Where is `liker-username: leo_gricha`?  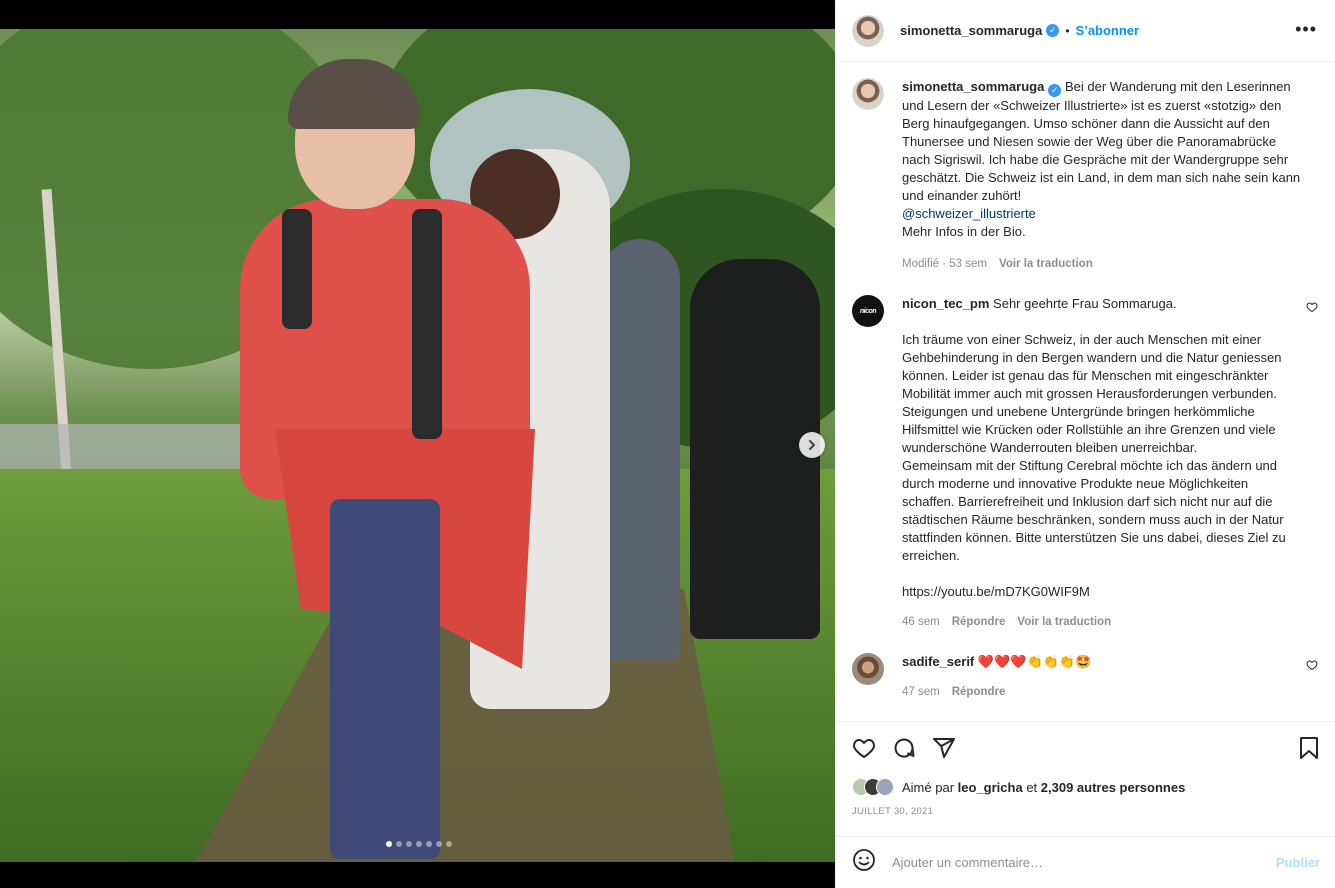
liker-username: leo_gricha is located at coordinates (990, 787).